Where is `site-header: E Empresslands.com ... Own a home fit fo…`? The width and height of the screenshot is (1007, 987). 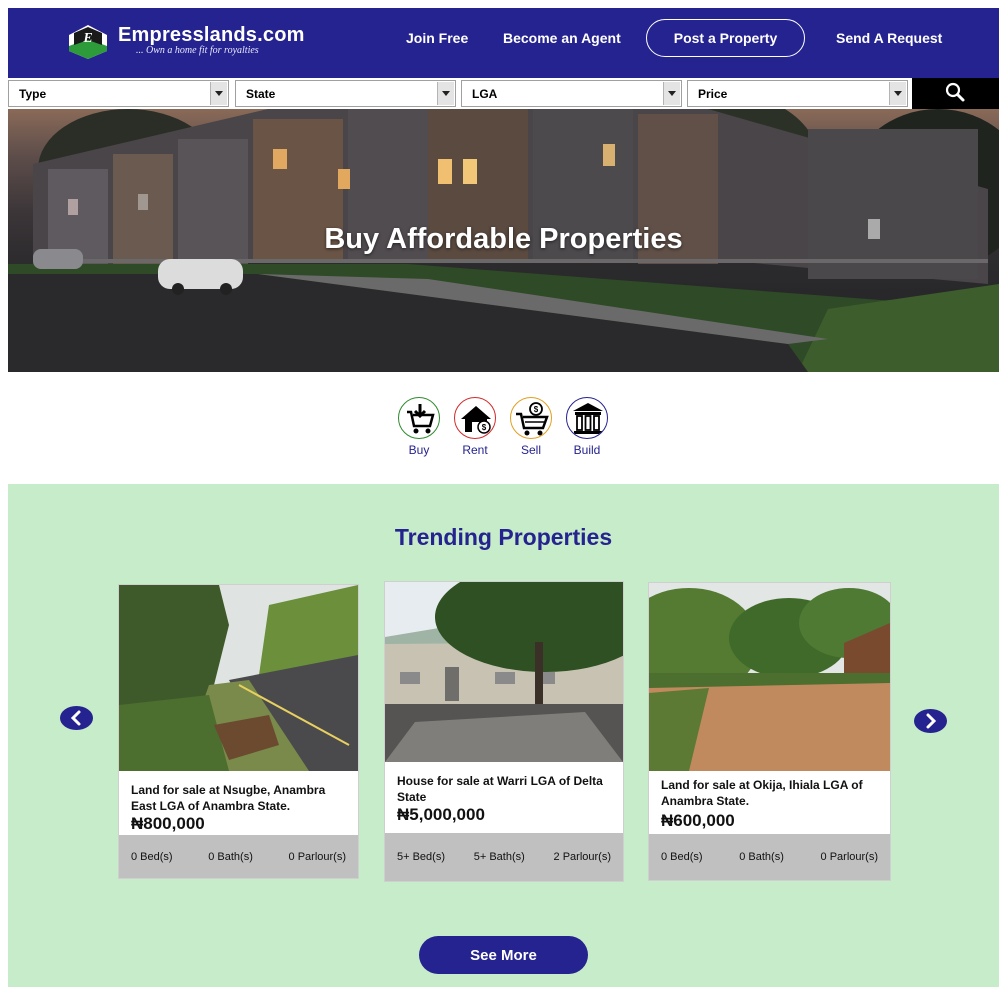
site-header: E Empresslands.com ... Own a home fit fo… is located at coordinates (503, 43).